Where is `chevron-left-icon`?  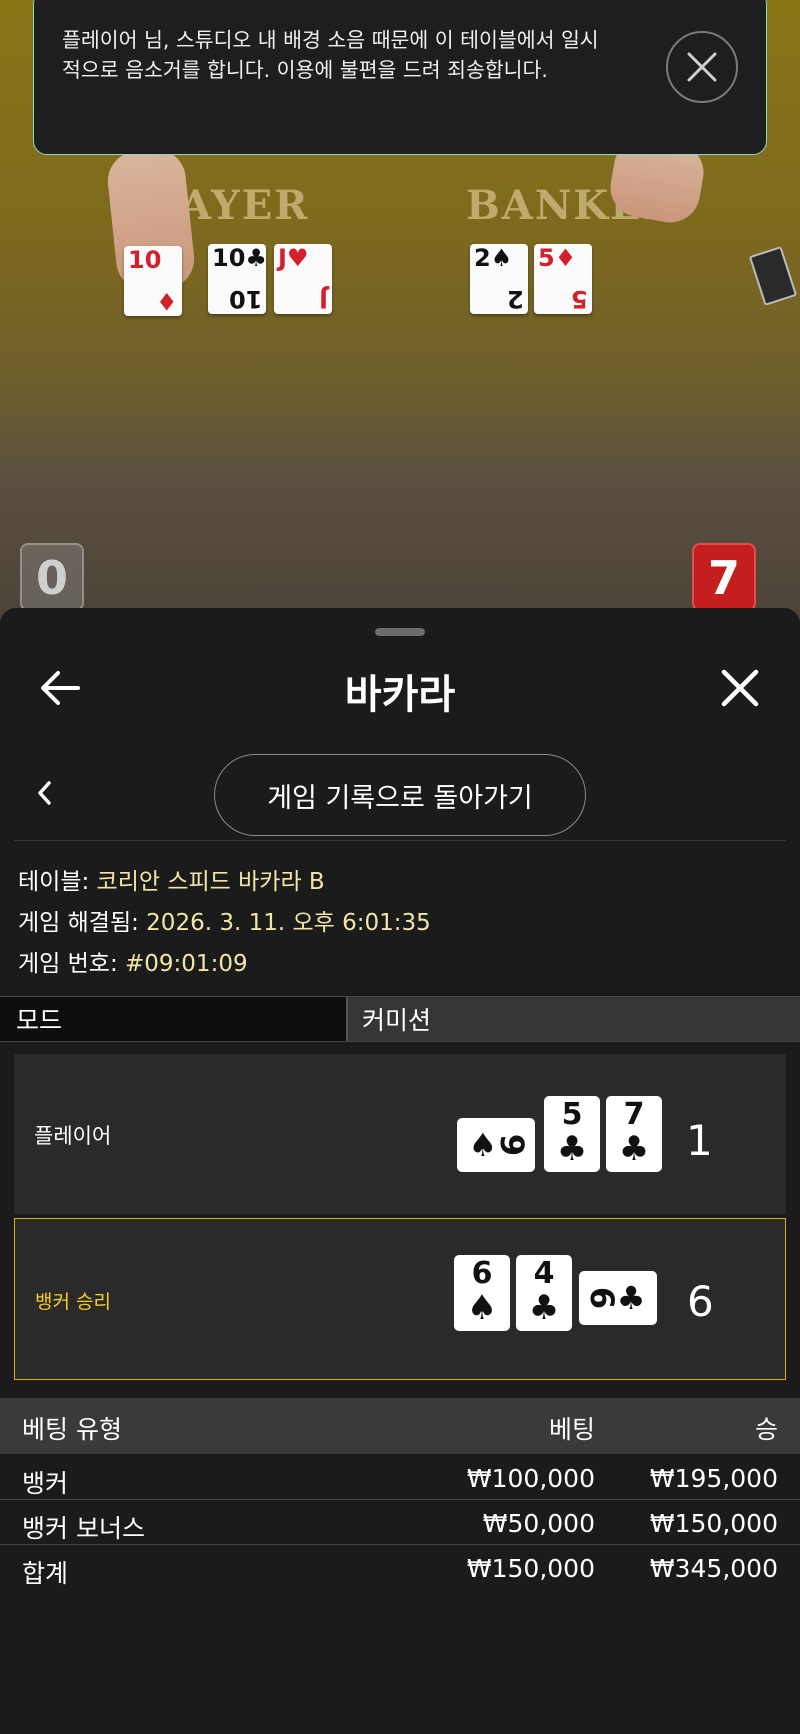 chevron-left-icon is located at coordinates (44, 793).